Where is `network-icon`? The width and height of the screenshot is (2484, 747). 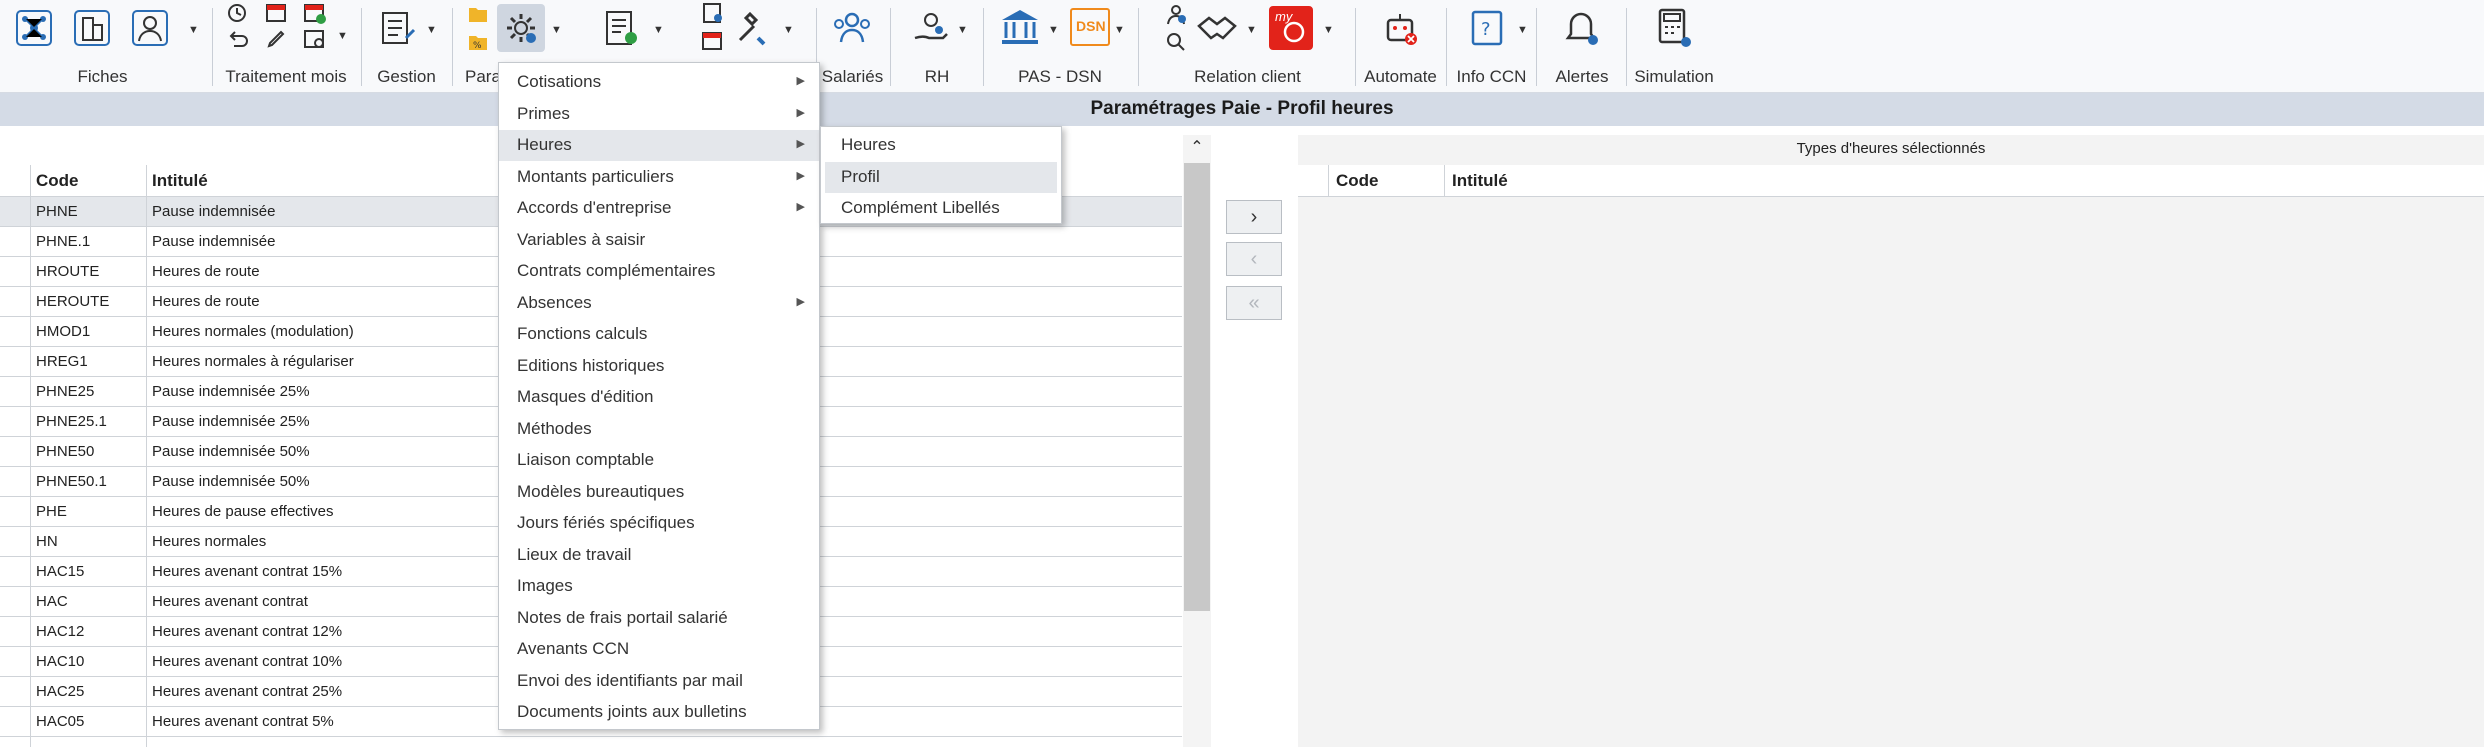
network-icon is located at coordinates (34, 28).